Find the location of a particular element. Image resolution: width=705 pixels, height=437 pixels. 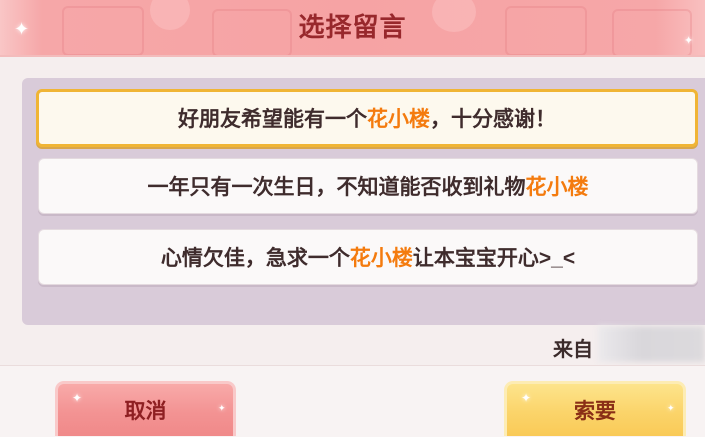

option-text: 心情欠佳，急求一个 is located at coordinates (255, 258).